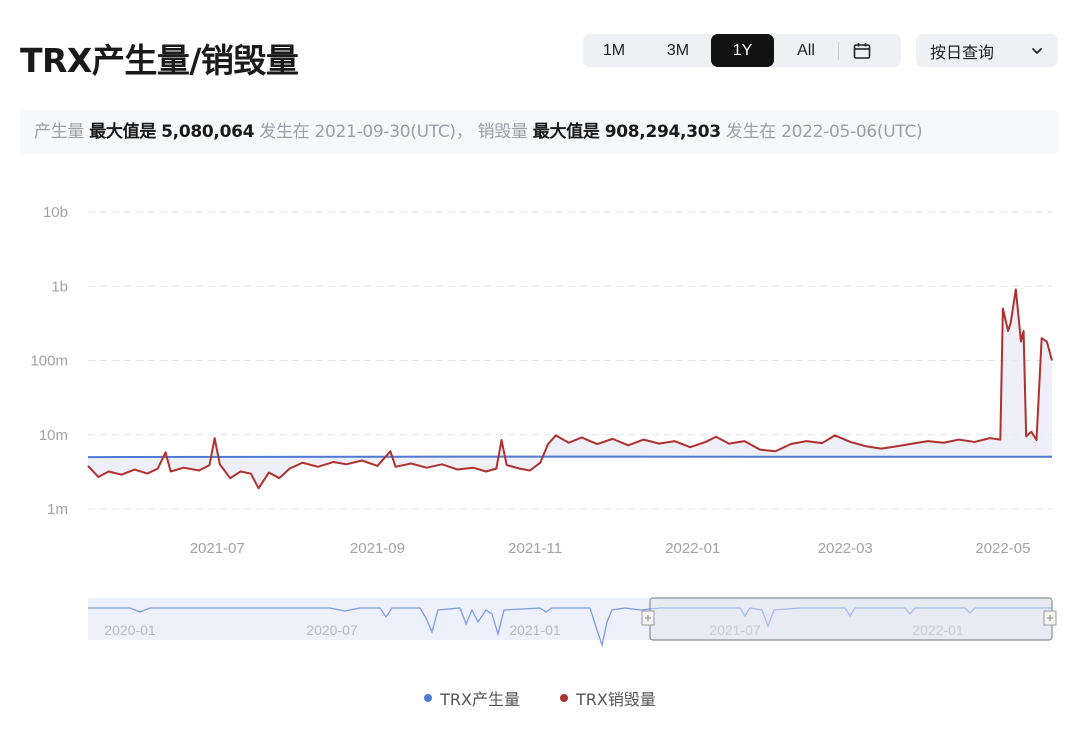 The height and width of the screenshot is (739, 1080). Describe the element at coordinates (59, 132) in the screenshot. I see `production-label: 产生量` at that location.